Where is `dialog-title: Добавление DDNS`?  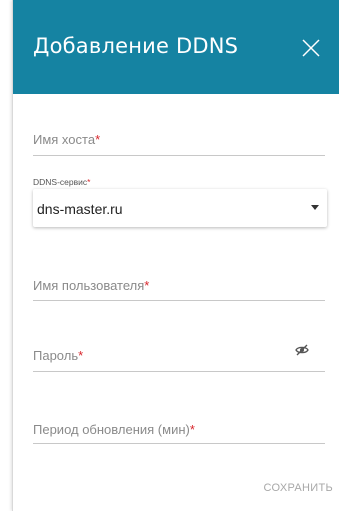
dialog-title: Добавление DDNS is located at coordinates (136, 46).